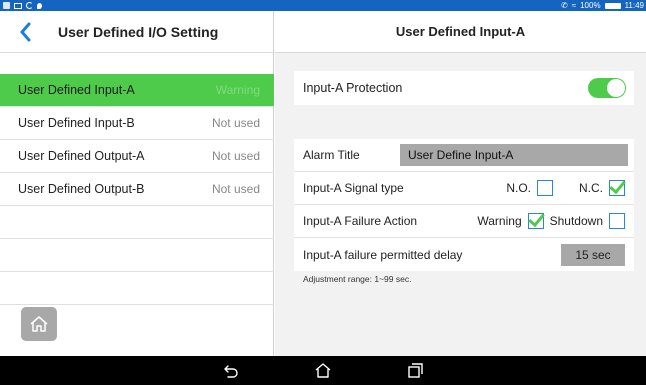 The height and width of the screenshot is (385, 646). I want to click on protection-toggle, so click(607, 88).